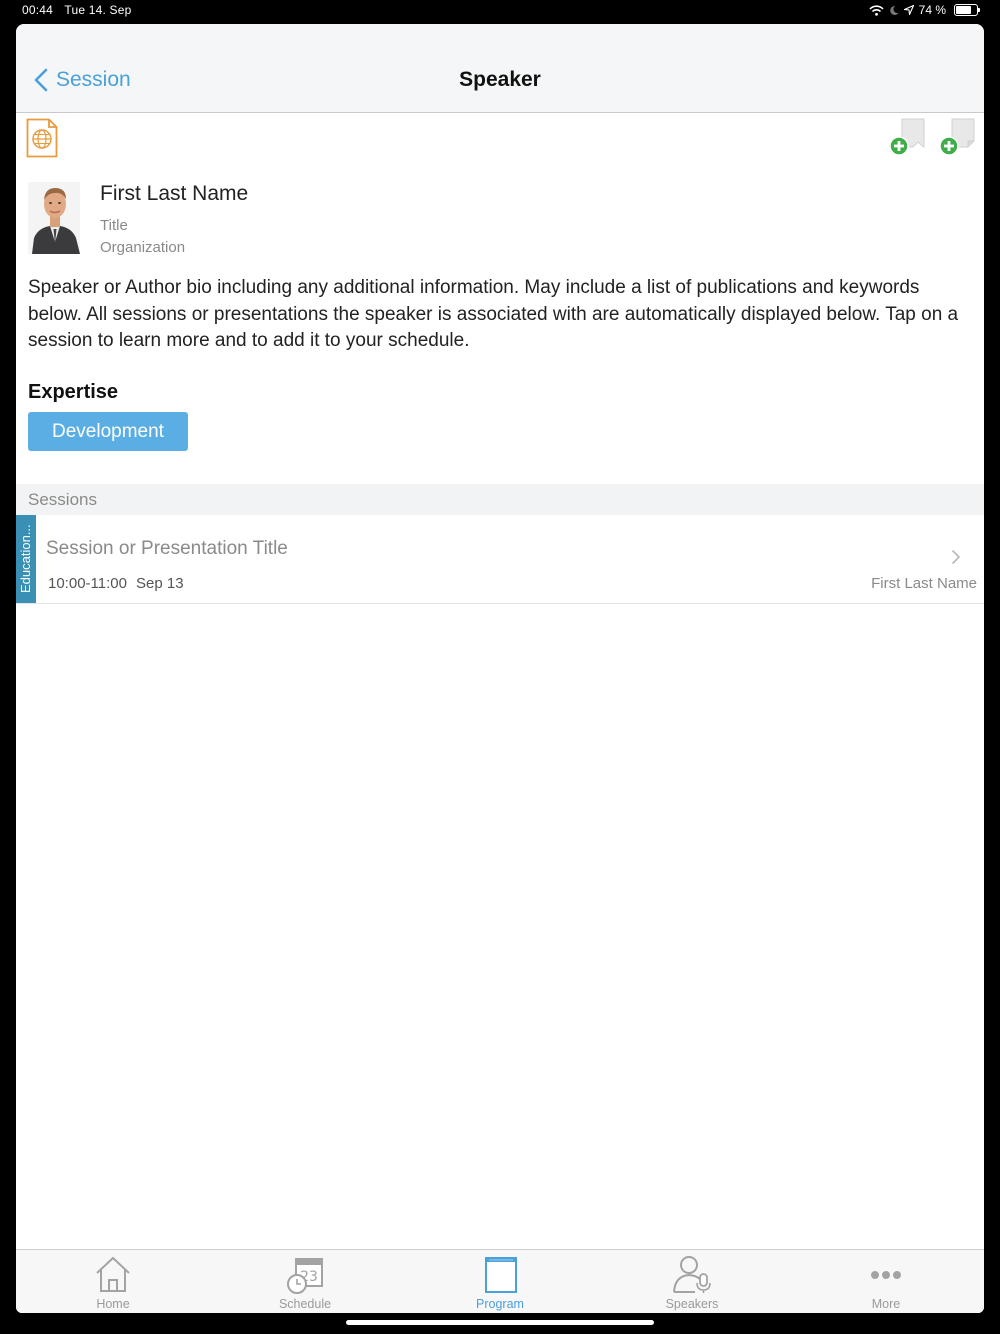  I want to click on web-document-icon, so click(42, 138).